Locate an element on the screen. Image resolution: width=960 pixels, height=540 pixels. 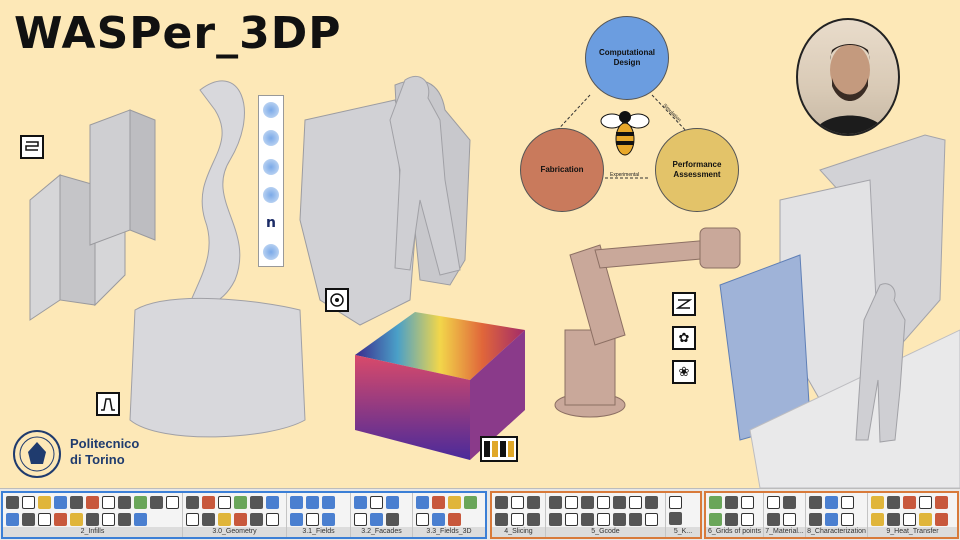
computational-design-node: Computational Design is located at coordinates (627, 58).